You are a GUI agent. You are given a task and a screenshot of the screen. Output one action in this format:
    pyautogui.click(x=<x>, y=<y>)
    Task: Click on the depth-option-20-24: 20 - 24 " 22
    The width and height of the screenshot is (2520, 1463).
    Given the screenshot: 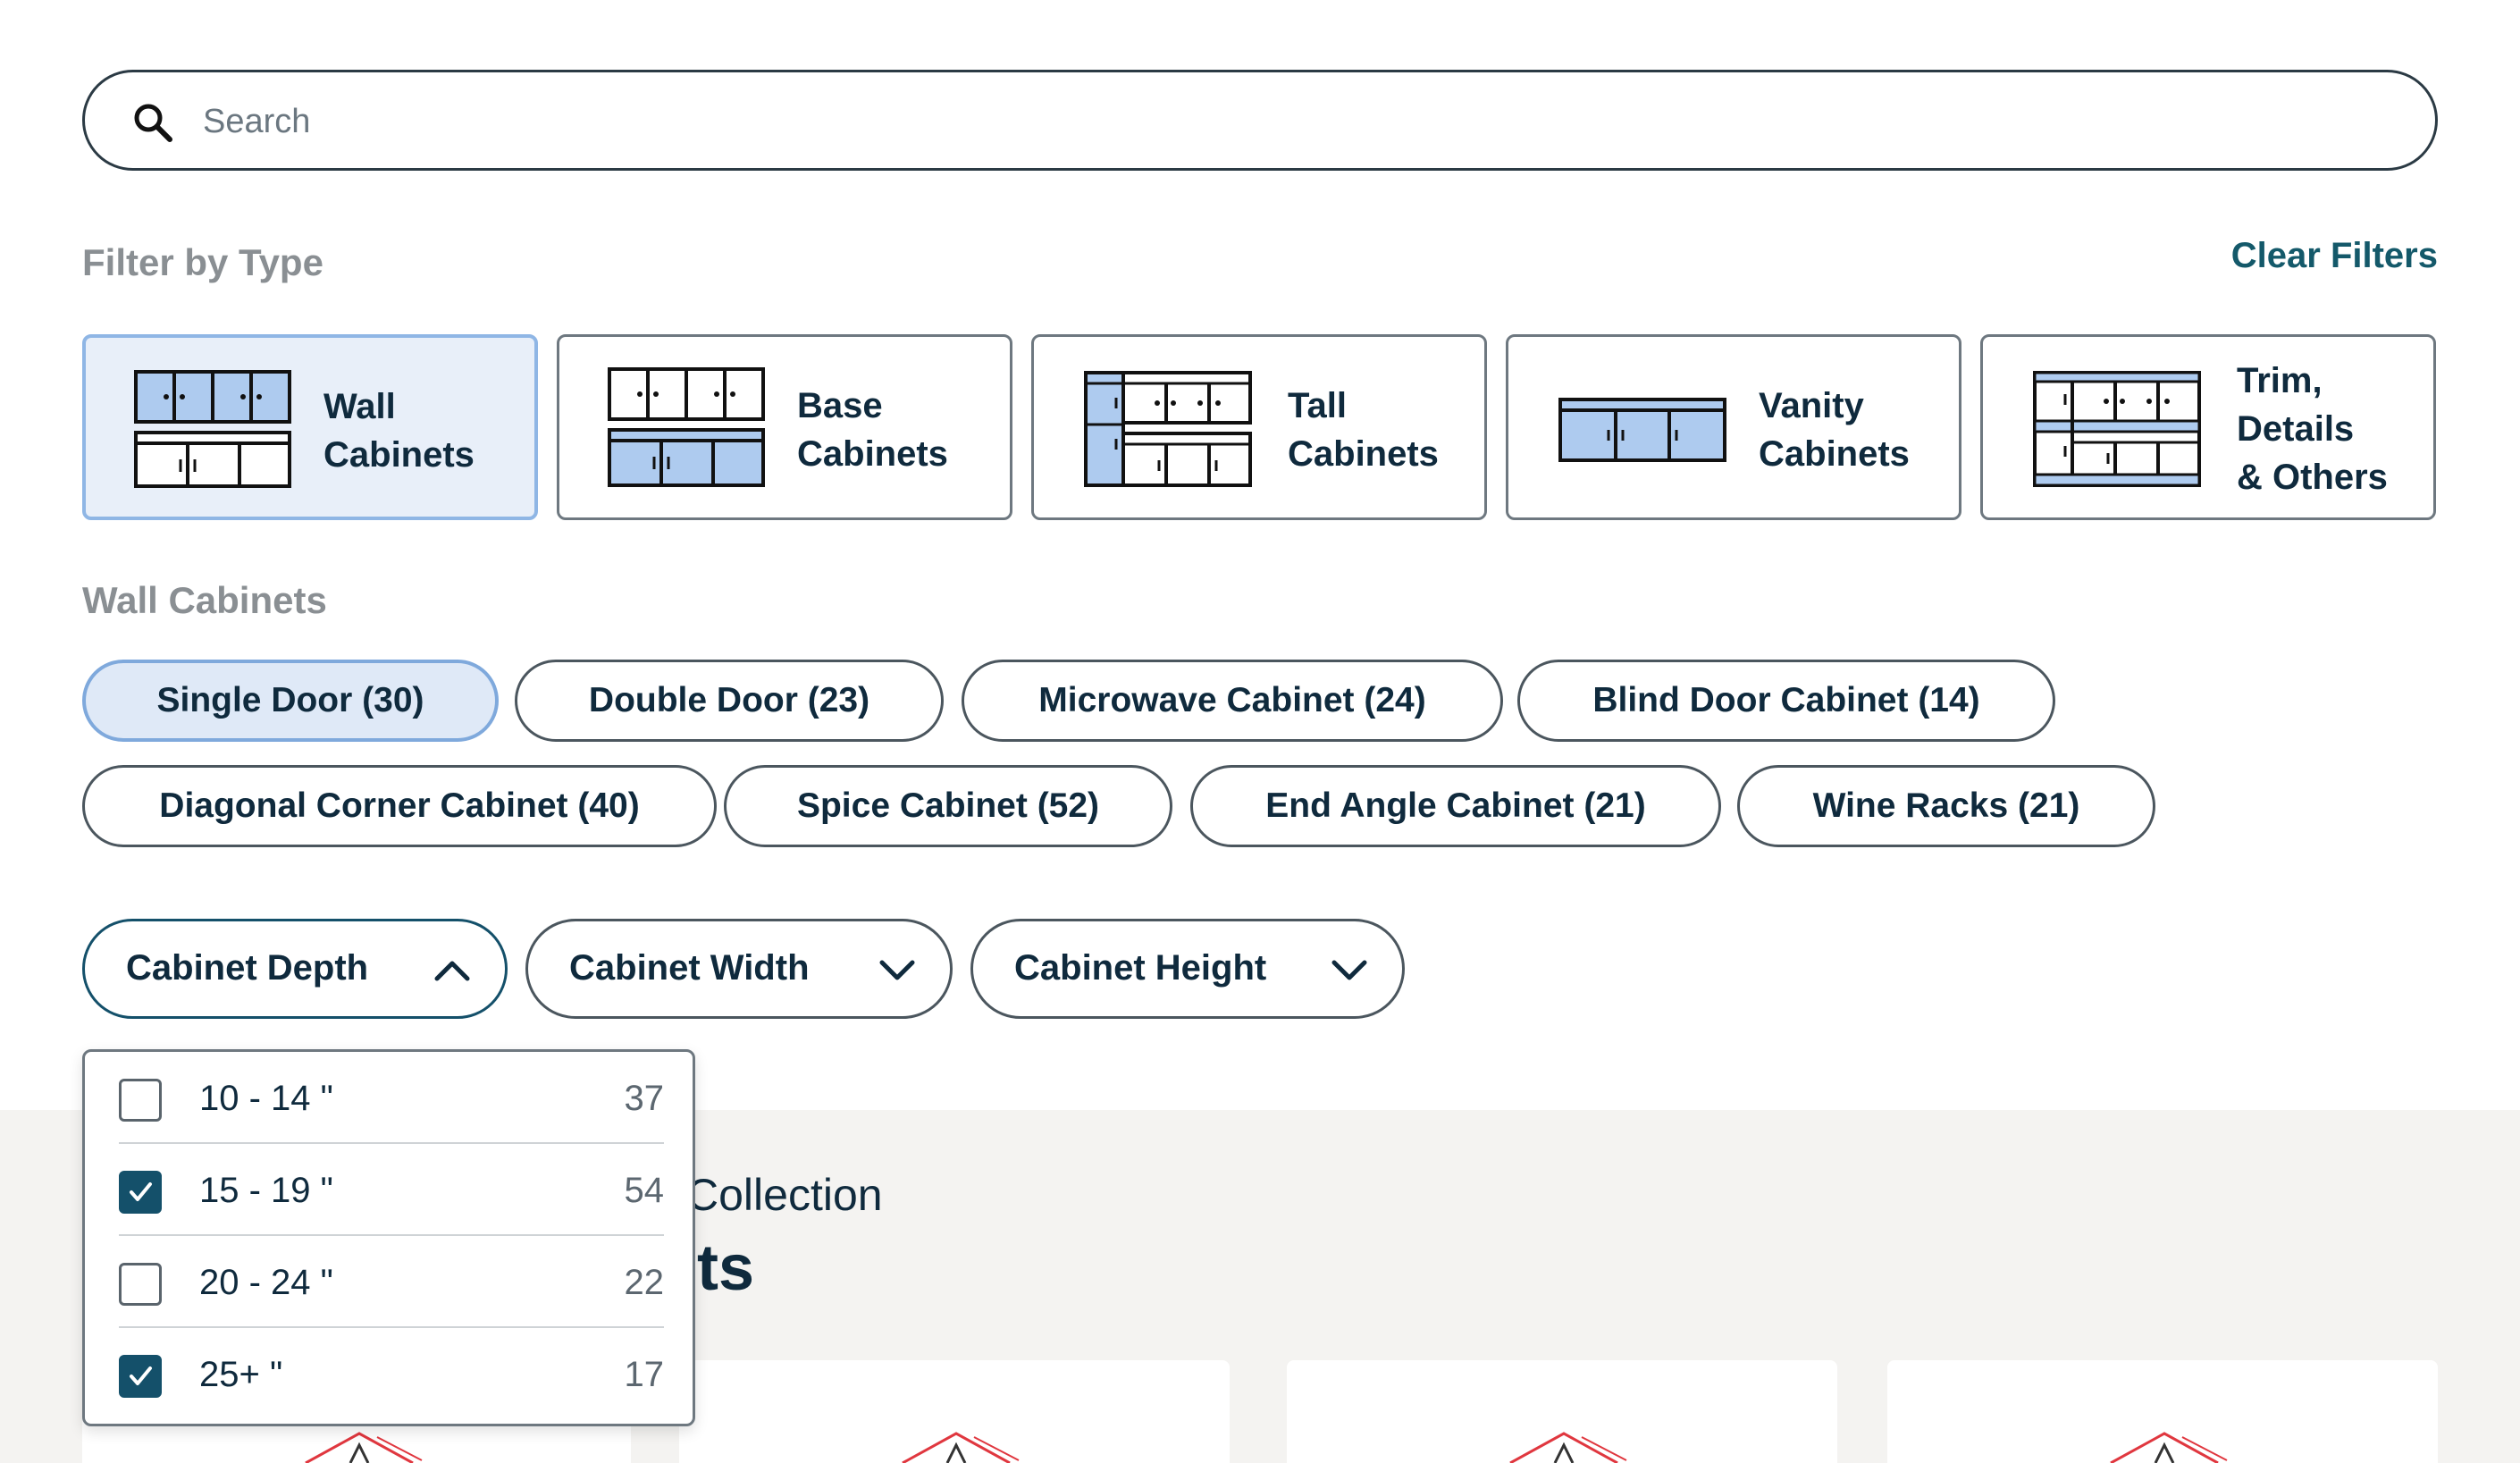 What is the action you would take?
    pyautogui.click(x=391, y=1282)
    